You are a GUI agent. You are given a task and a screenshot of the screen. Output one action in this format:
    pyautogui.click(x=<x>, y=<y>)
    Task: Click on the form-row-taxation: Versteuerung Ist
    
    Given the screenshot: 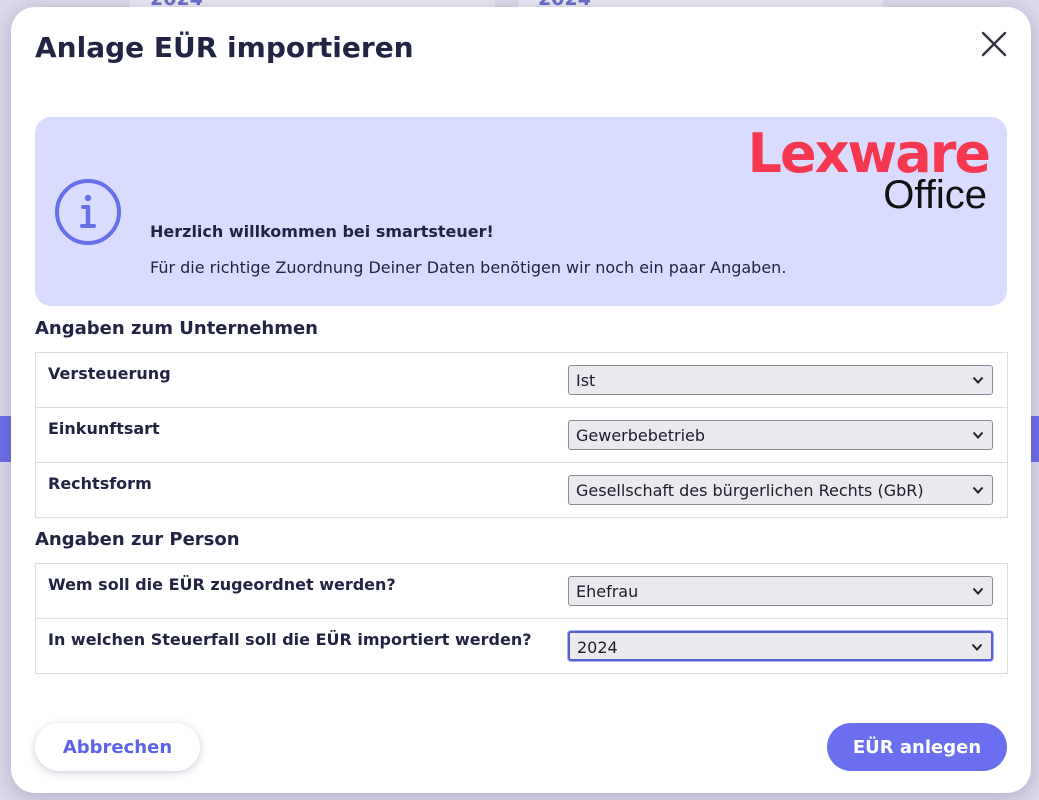 What is the action you would take?
    pyautogui.click(x=521, y=380)
    